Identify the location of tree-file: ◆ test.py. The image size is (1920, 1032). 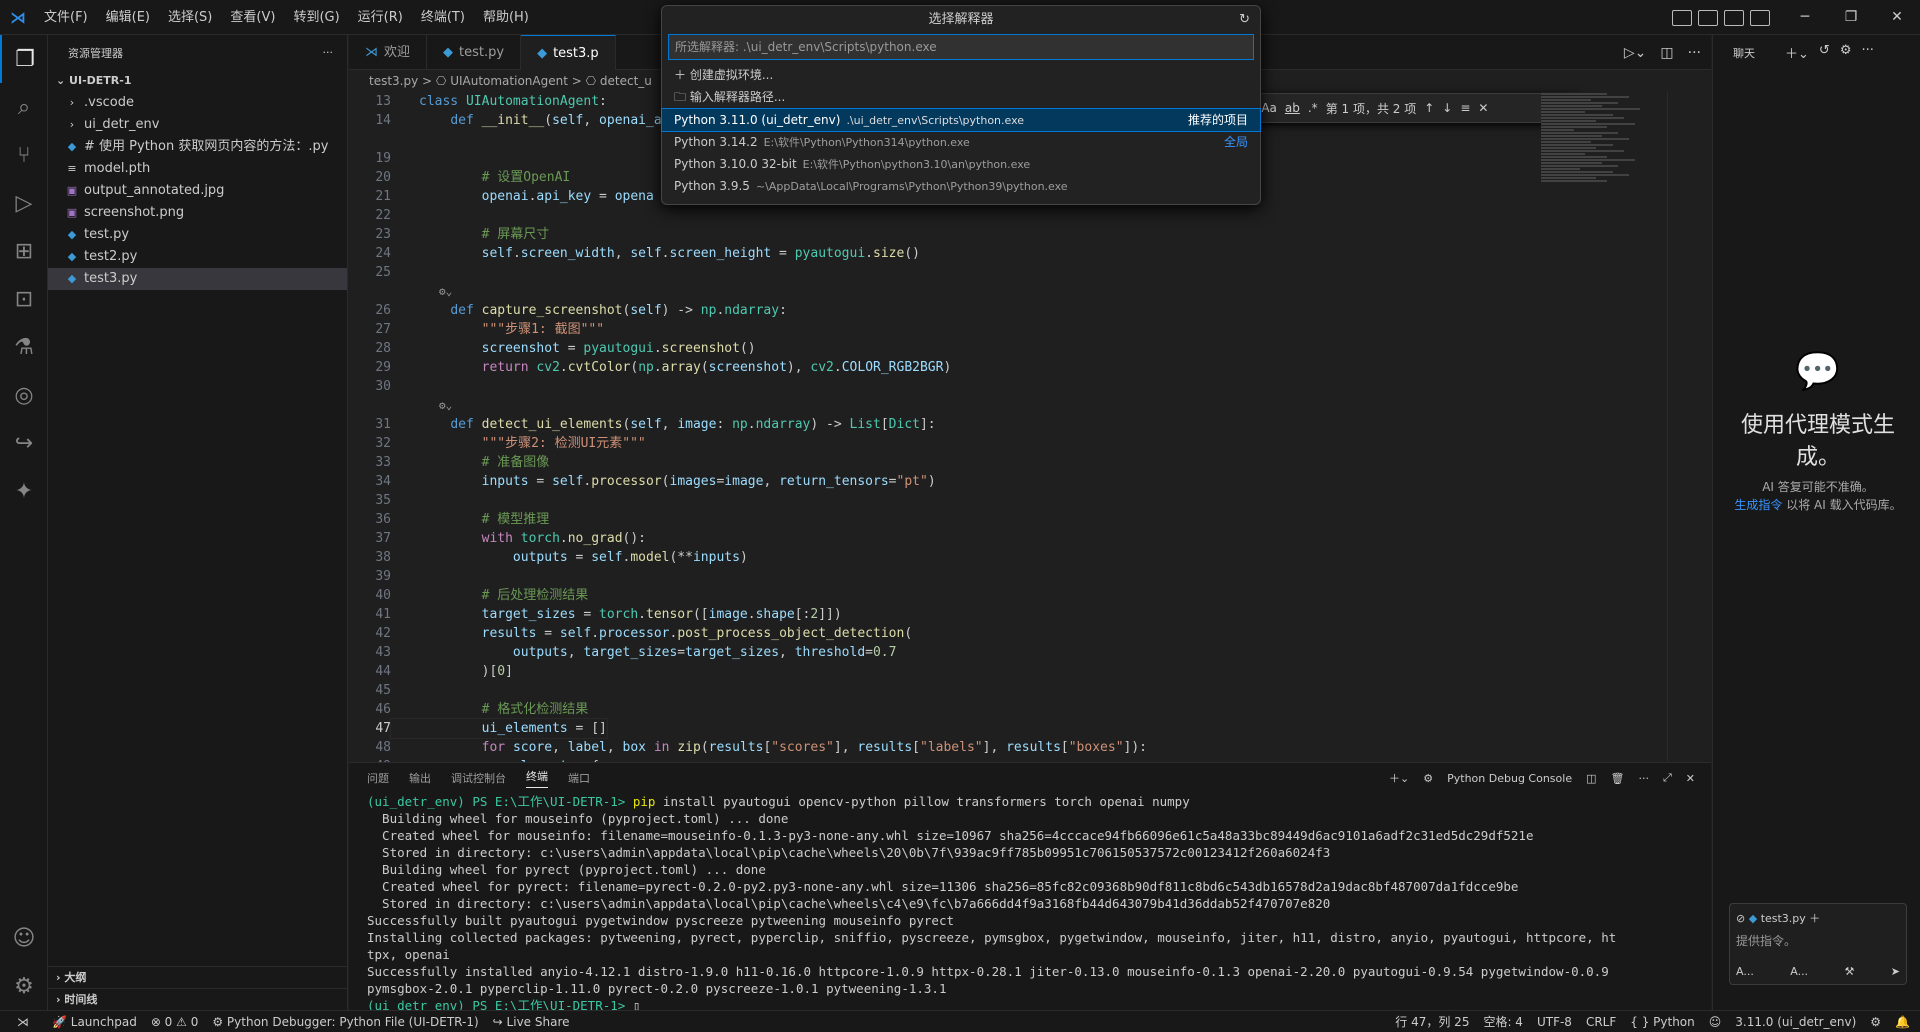
(197, 235).